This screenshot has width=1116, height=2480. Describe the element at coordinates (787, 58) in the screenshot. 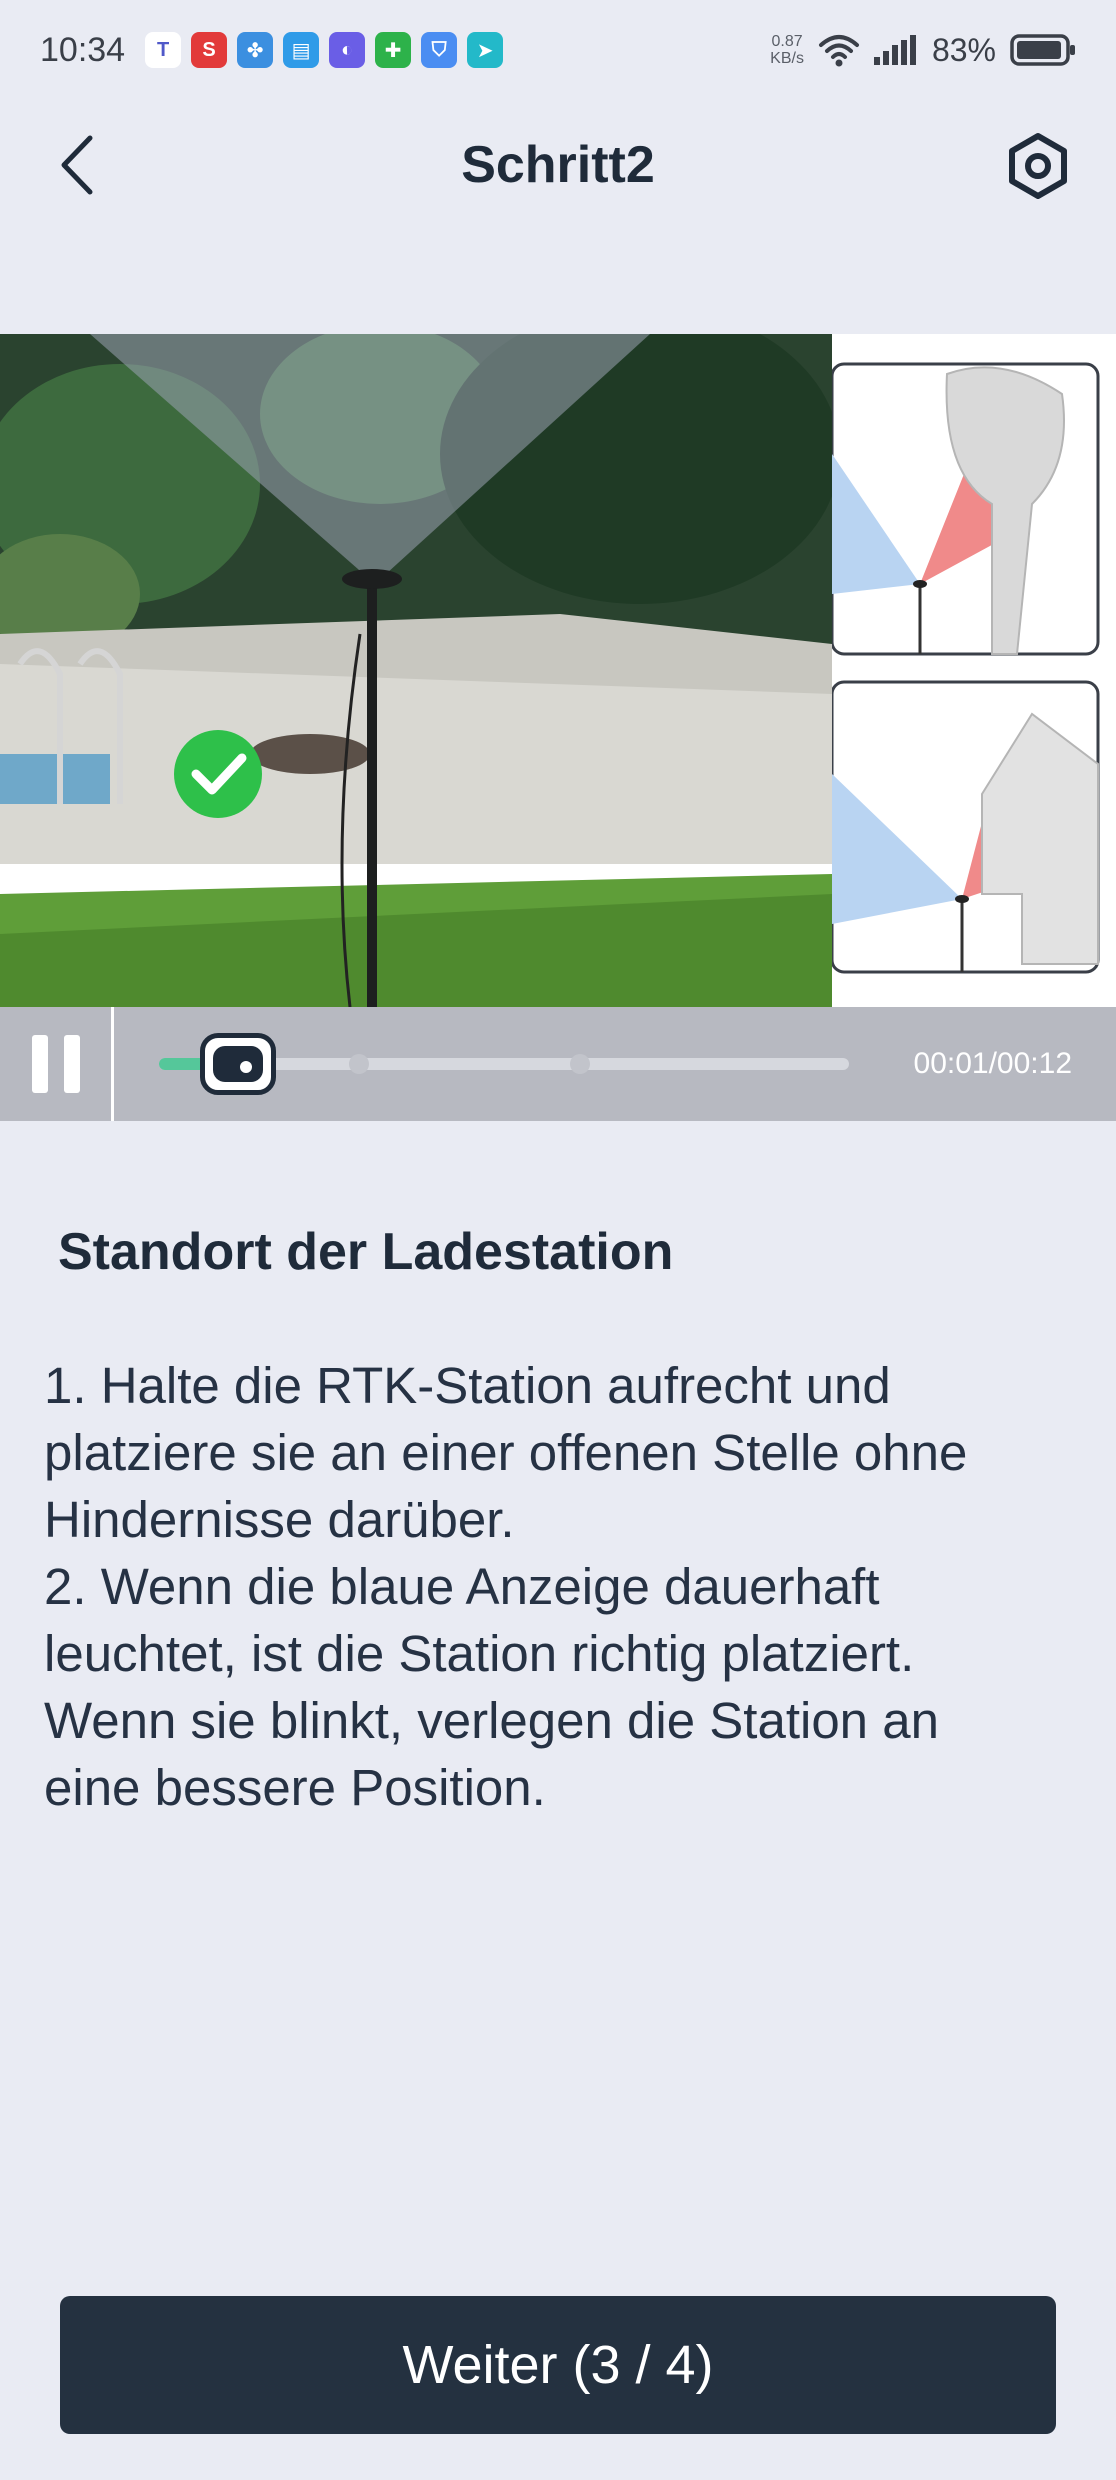

I see `network-speed-unit: KB/s` at that location.